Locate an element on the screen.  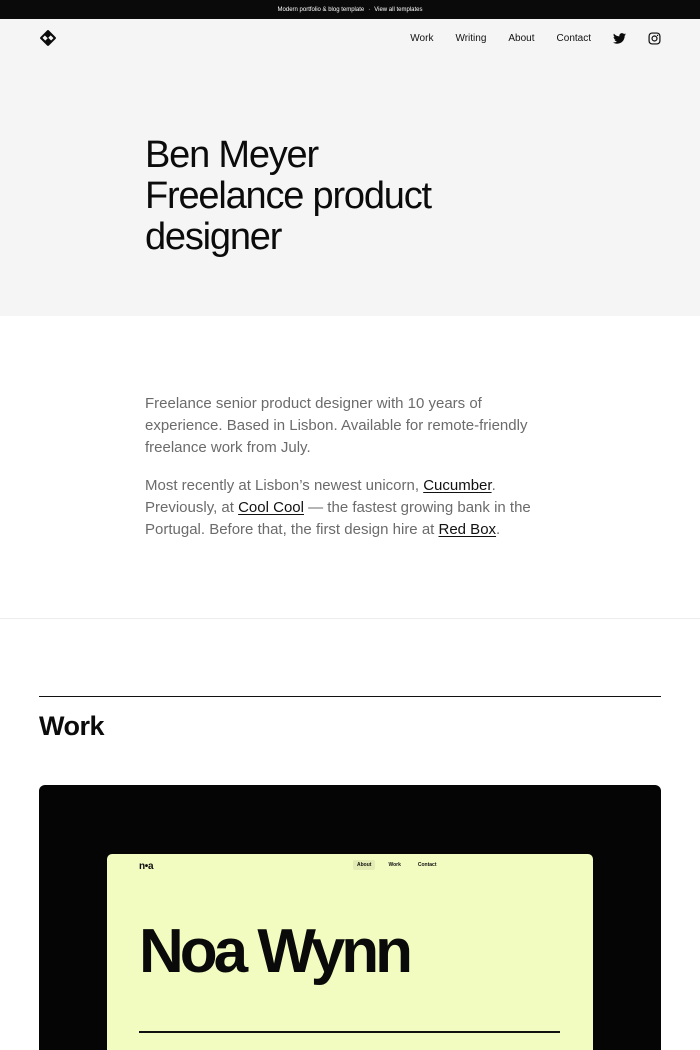
nav-links: Work Writing About Contact is located at coordinates (535, 38).